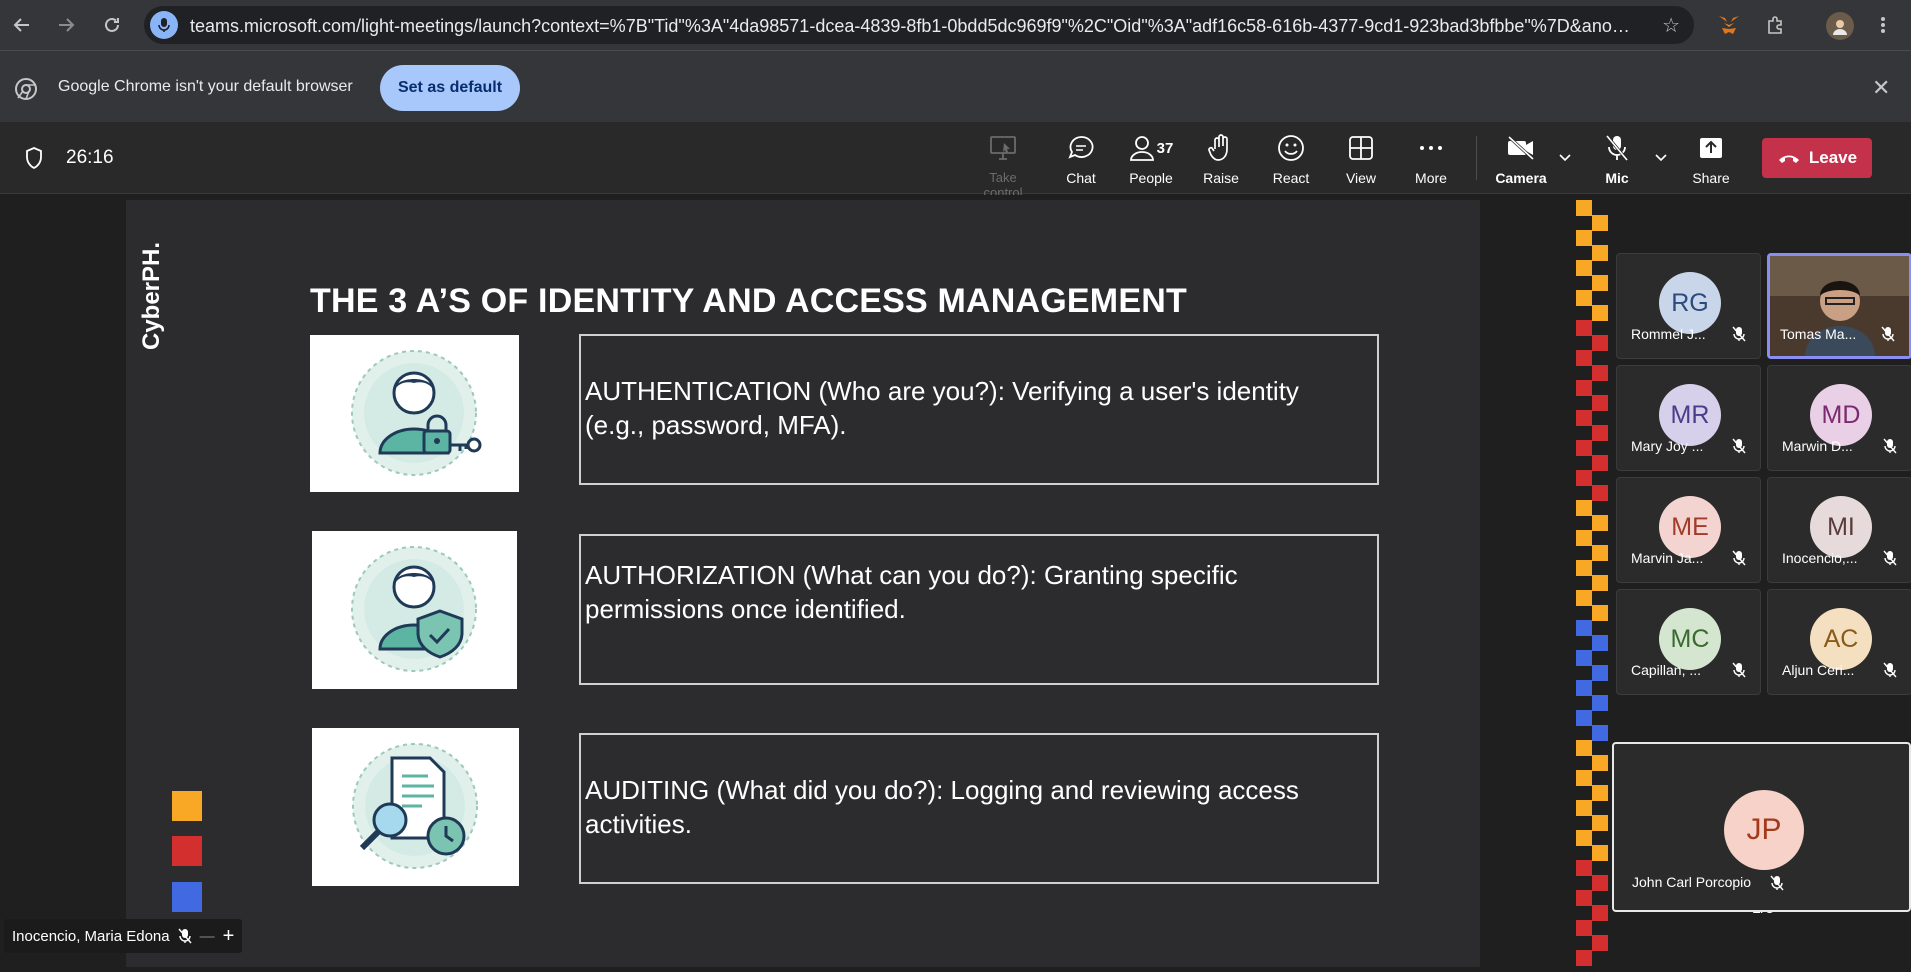 This screenshot has width=1911, height=972. I want to click on participant-initials: AC, so click(1841, 638).